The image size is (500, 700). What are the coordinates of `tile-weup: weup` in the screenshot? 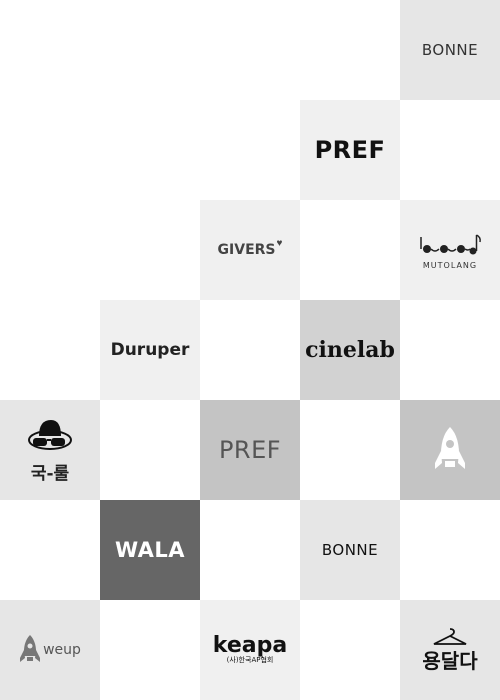 It's located at (50, 650).